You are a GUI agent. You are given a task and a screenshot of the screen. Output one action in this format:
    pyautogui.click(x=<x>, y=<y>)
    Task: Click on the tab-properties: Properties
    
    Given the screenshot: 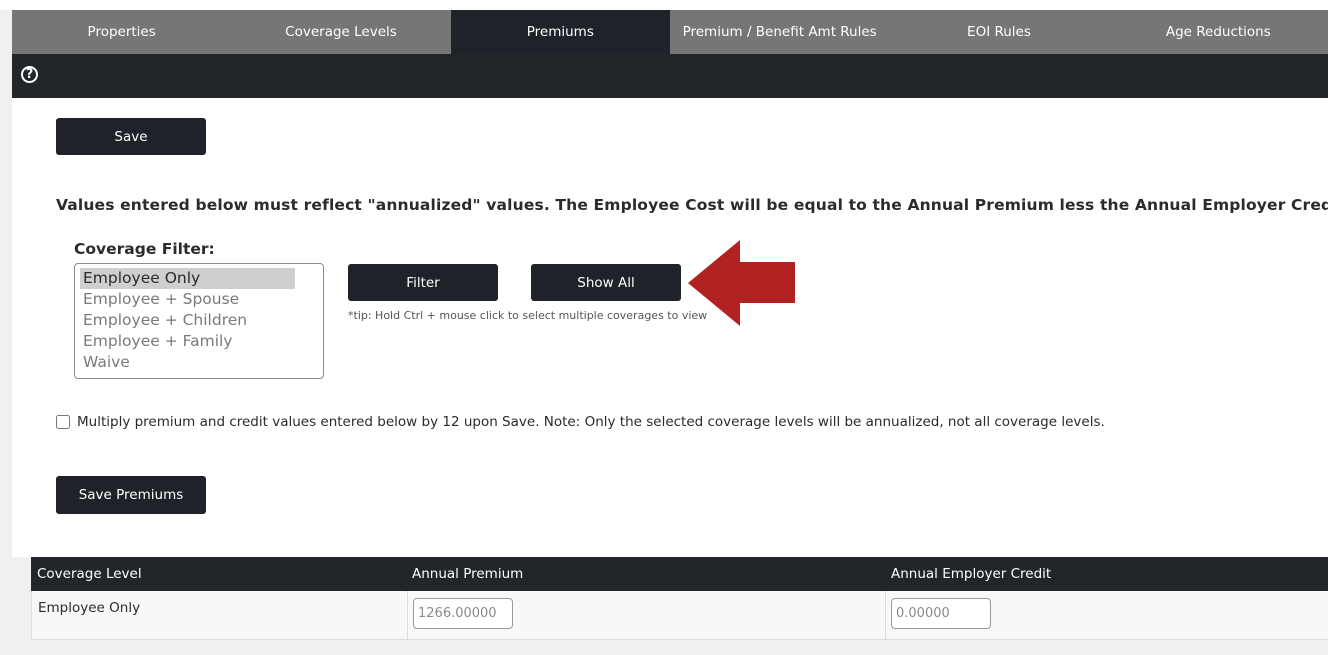 What is the action you would take?
    pyautogui.click(x=121, y=32)
    